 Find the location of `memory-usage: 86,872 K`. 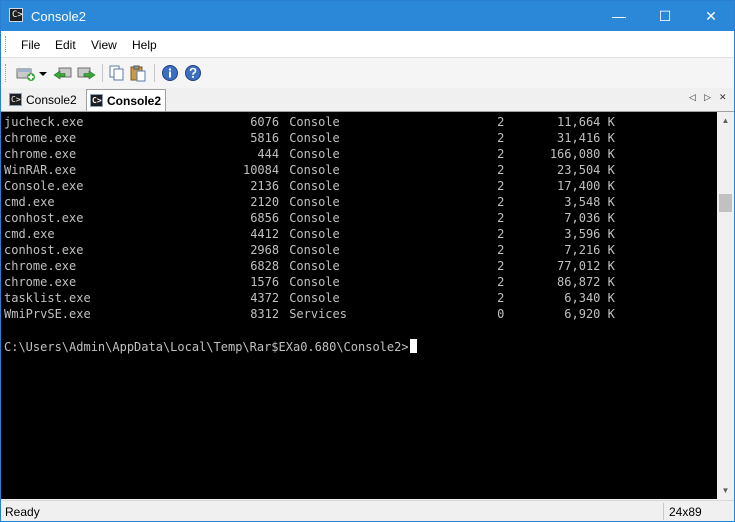

memory-usage: 86,872 K is located at coordinates (586, 282).